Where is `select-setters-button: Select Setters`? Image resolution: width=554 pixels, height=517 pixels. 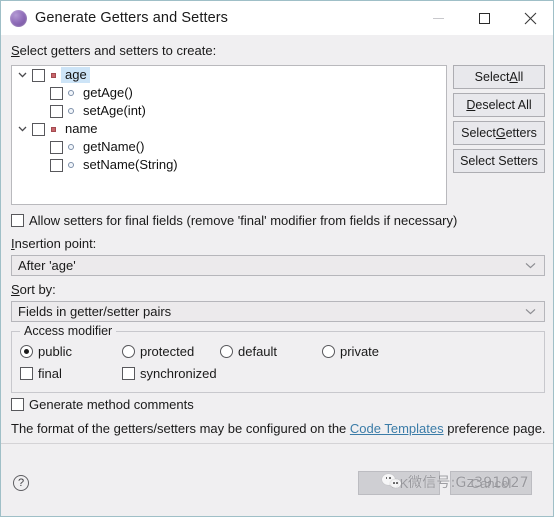
select-setters-button: Select Setters is located at coordinates (499, 161).